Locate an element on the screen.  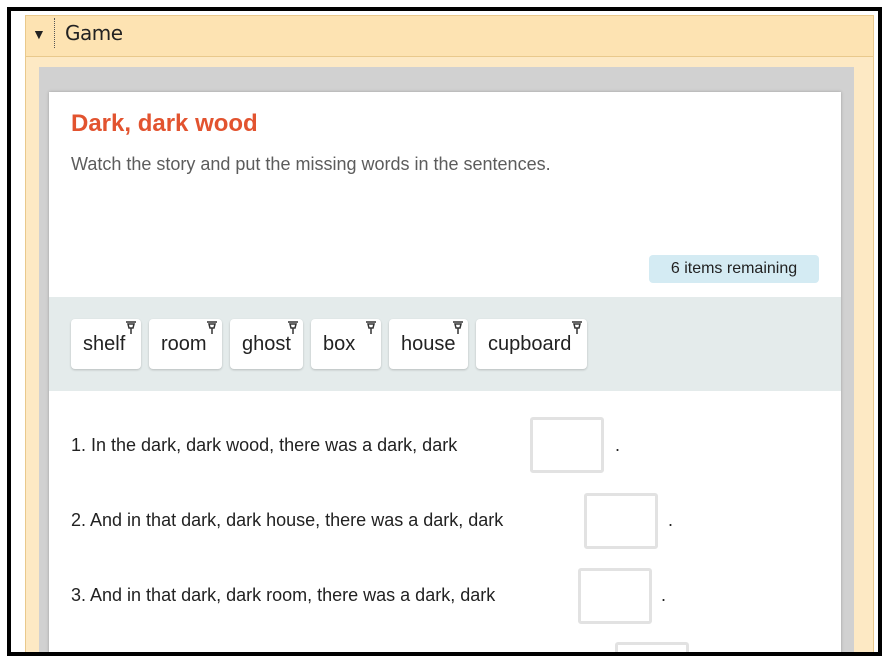
word-chip-label: cupboard is located at coordinates (530, 344).